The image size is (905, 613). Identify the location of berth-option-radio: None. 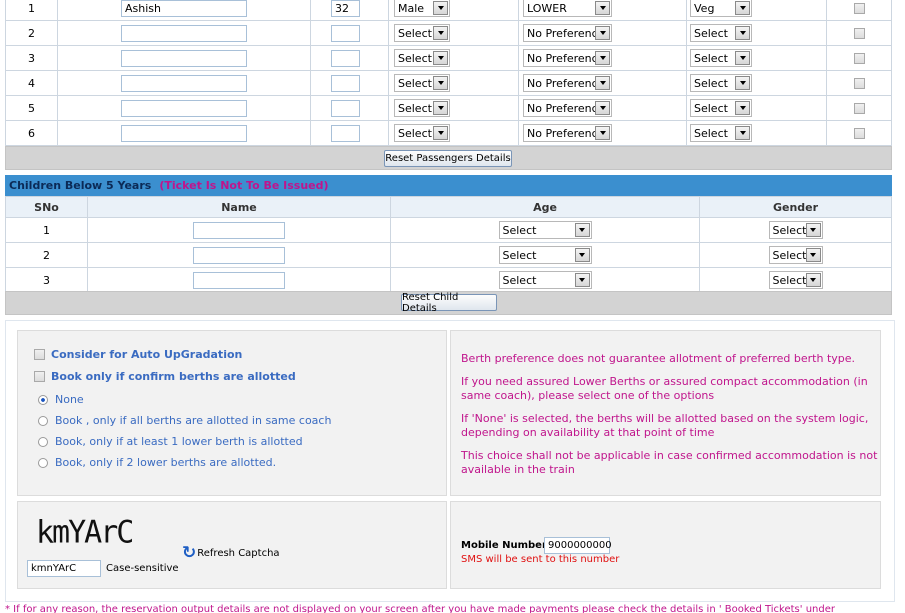
(61, 399).